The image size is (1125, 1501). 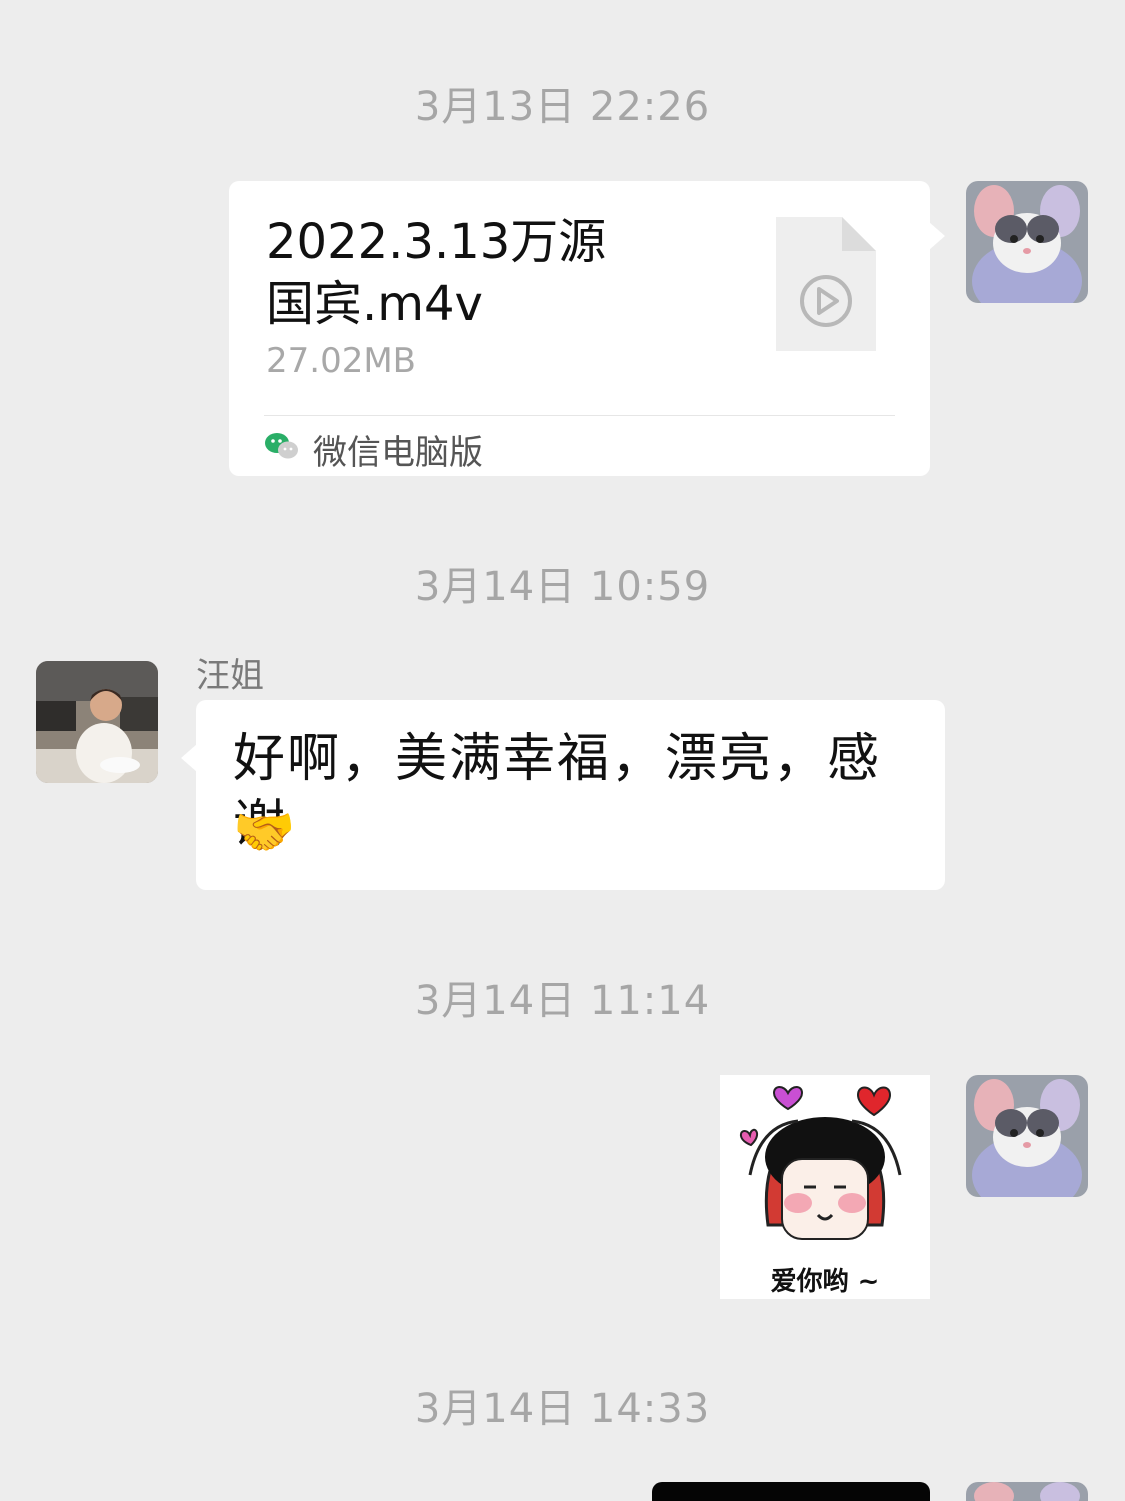 I want to click on message-text: 好啊，美满幸福，漂亮，感谢, so click(x=557, y=792).